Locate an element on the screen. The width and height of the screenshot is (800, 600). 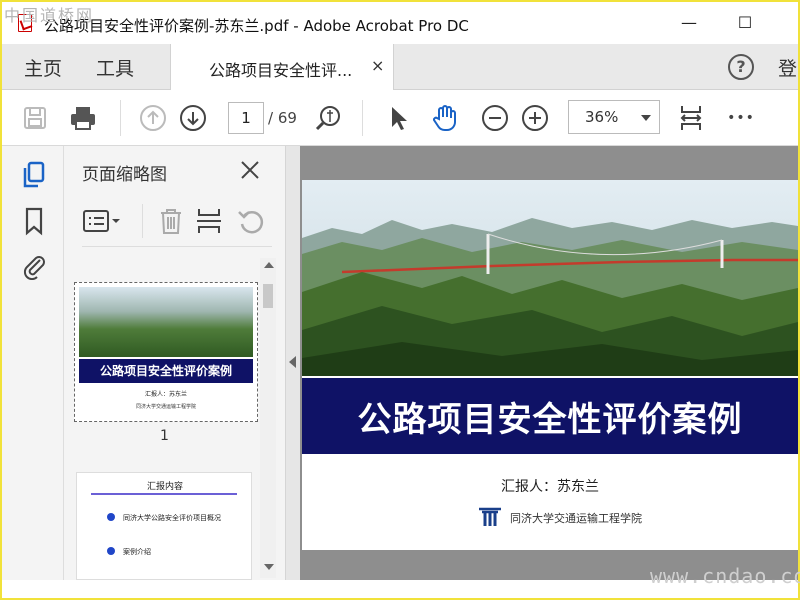
page-thumbnail-1: 公路项目安全性评价案例 汇报人：苏东兰 同济大学交通运输工程学院 is located at coordinates (166, 352).